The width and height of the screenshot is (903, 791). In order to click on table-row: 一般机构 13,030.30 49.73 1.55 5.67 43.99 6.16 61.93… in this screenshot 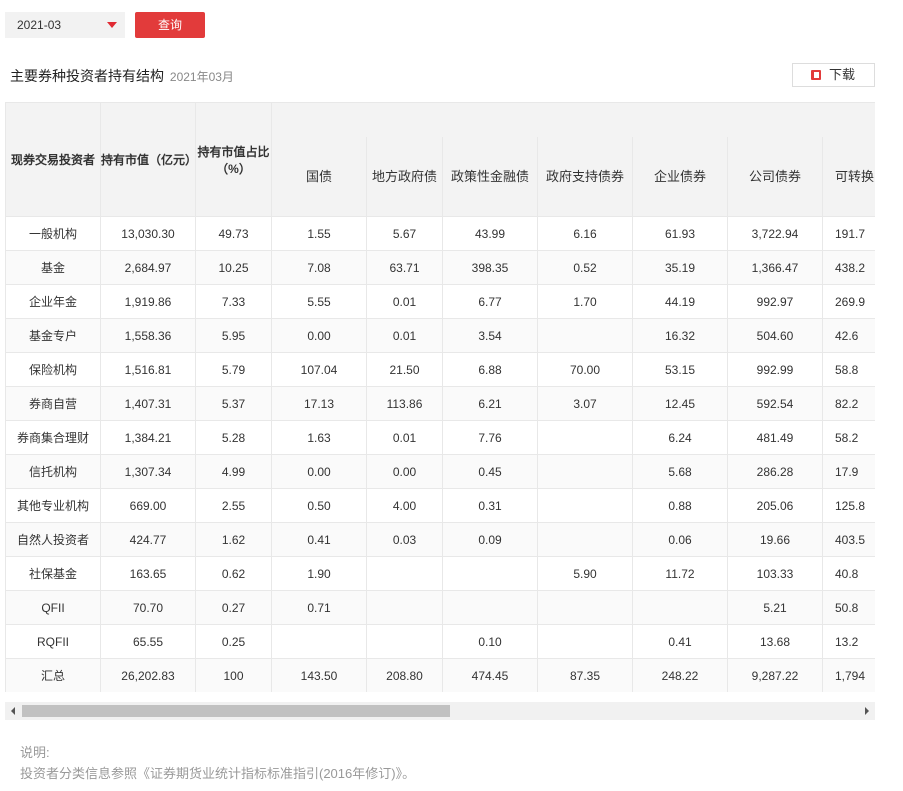, I will do `click(440, 233)`.